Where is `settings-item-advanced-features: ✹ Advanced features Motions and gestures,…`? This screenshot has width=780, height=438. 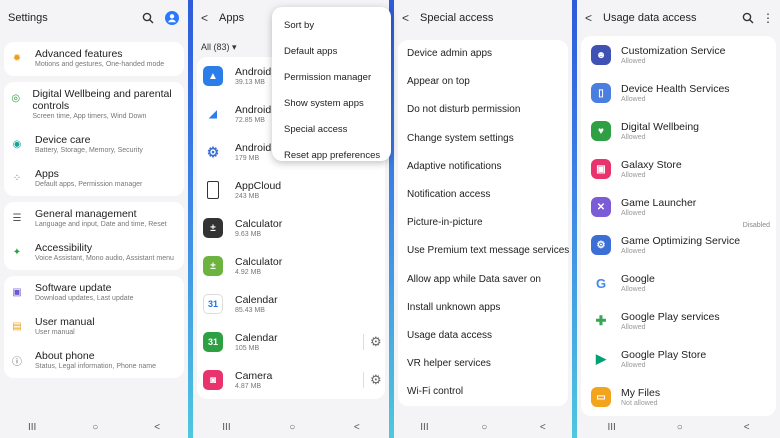
settings-item-advanced-features: ✹ Advanced features Motions and gestures,… is located at coordinates (94, 59).